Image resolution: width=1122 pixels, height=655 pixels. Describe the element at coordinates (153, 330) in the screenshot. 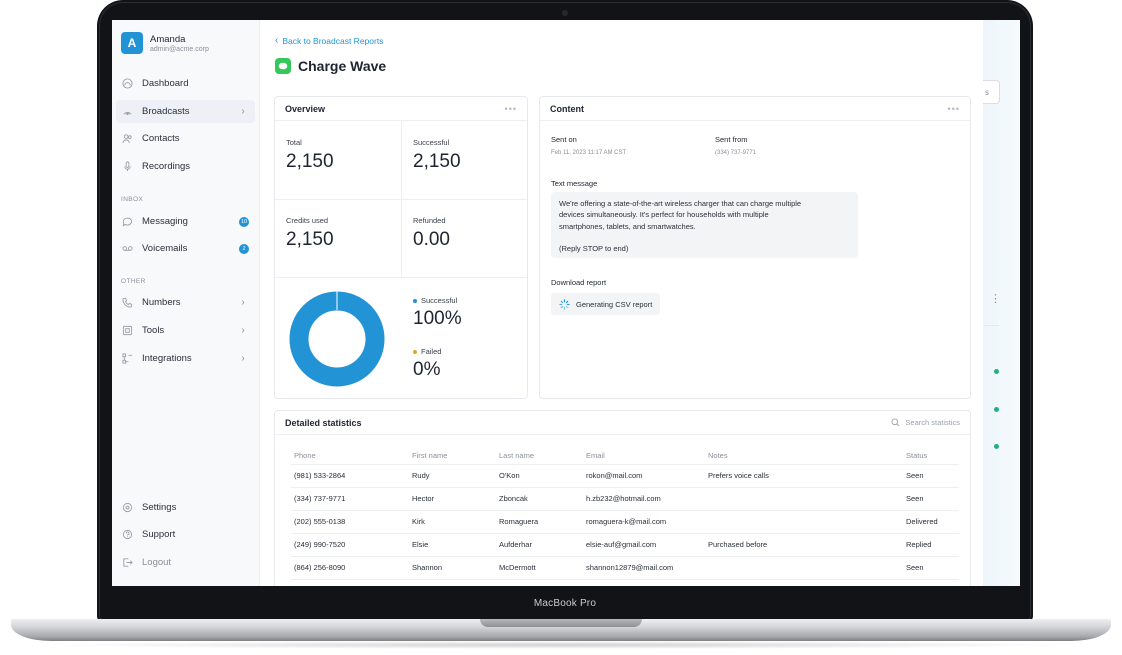

I see `sidebar-item-label: Tools` at that location.